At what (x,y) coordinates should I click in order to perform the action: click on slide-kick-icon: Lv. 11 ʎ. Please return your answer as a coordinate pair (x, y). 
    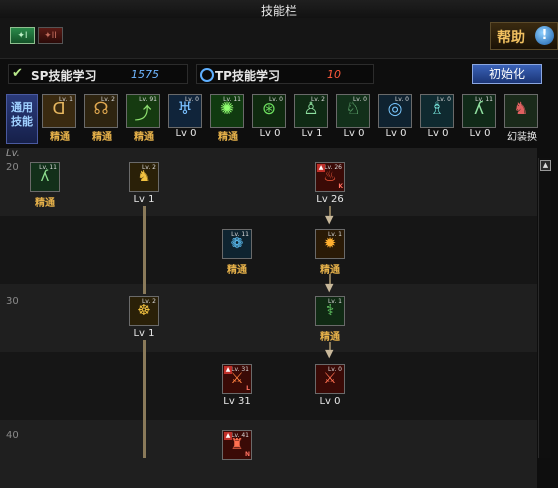
    Looking at the image, I should click on (45, 177).